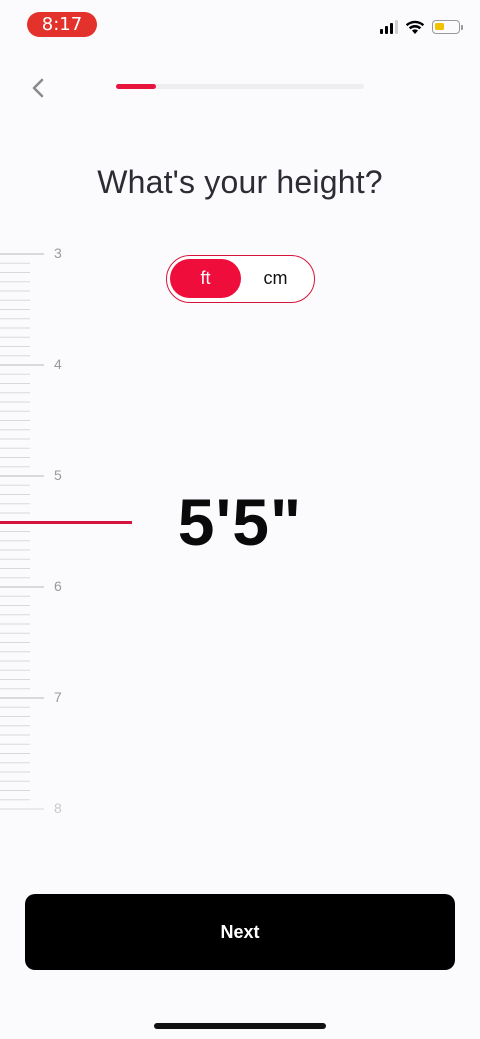 Image resolution: width=480 pixels, height=1039 pixels. What do you see at coordinates (415, 27) in the screenshot?
I see `wifi-icon` at bounding box center [415, 27].